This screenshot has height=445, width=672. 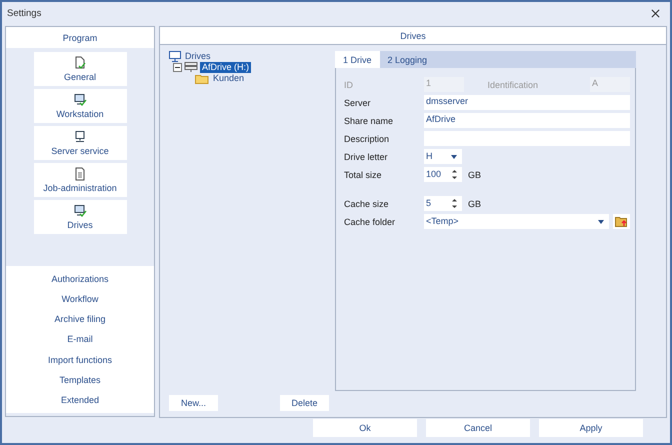 I want to click on spin-field: 100, so click(x=443, y=174).